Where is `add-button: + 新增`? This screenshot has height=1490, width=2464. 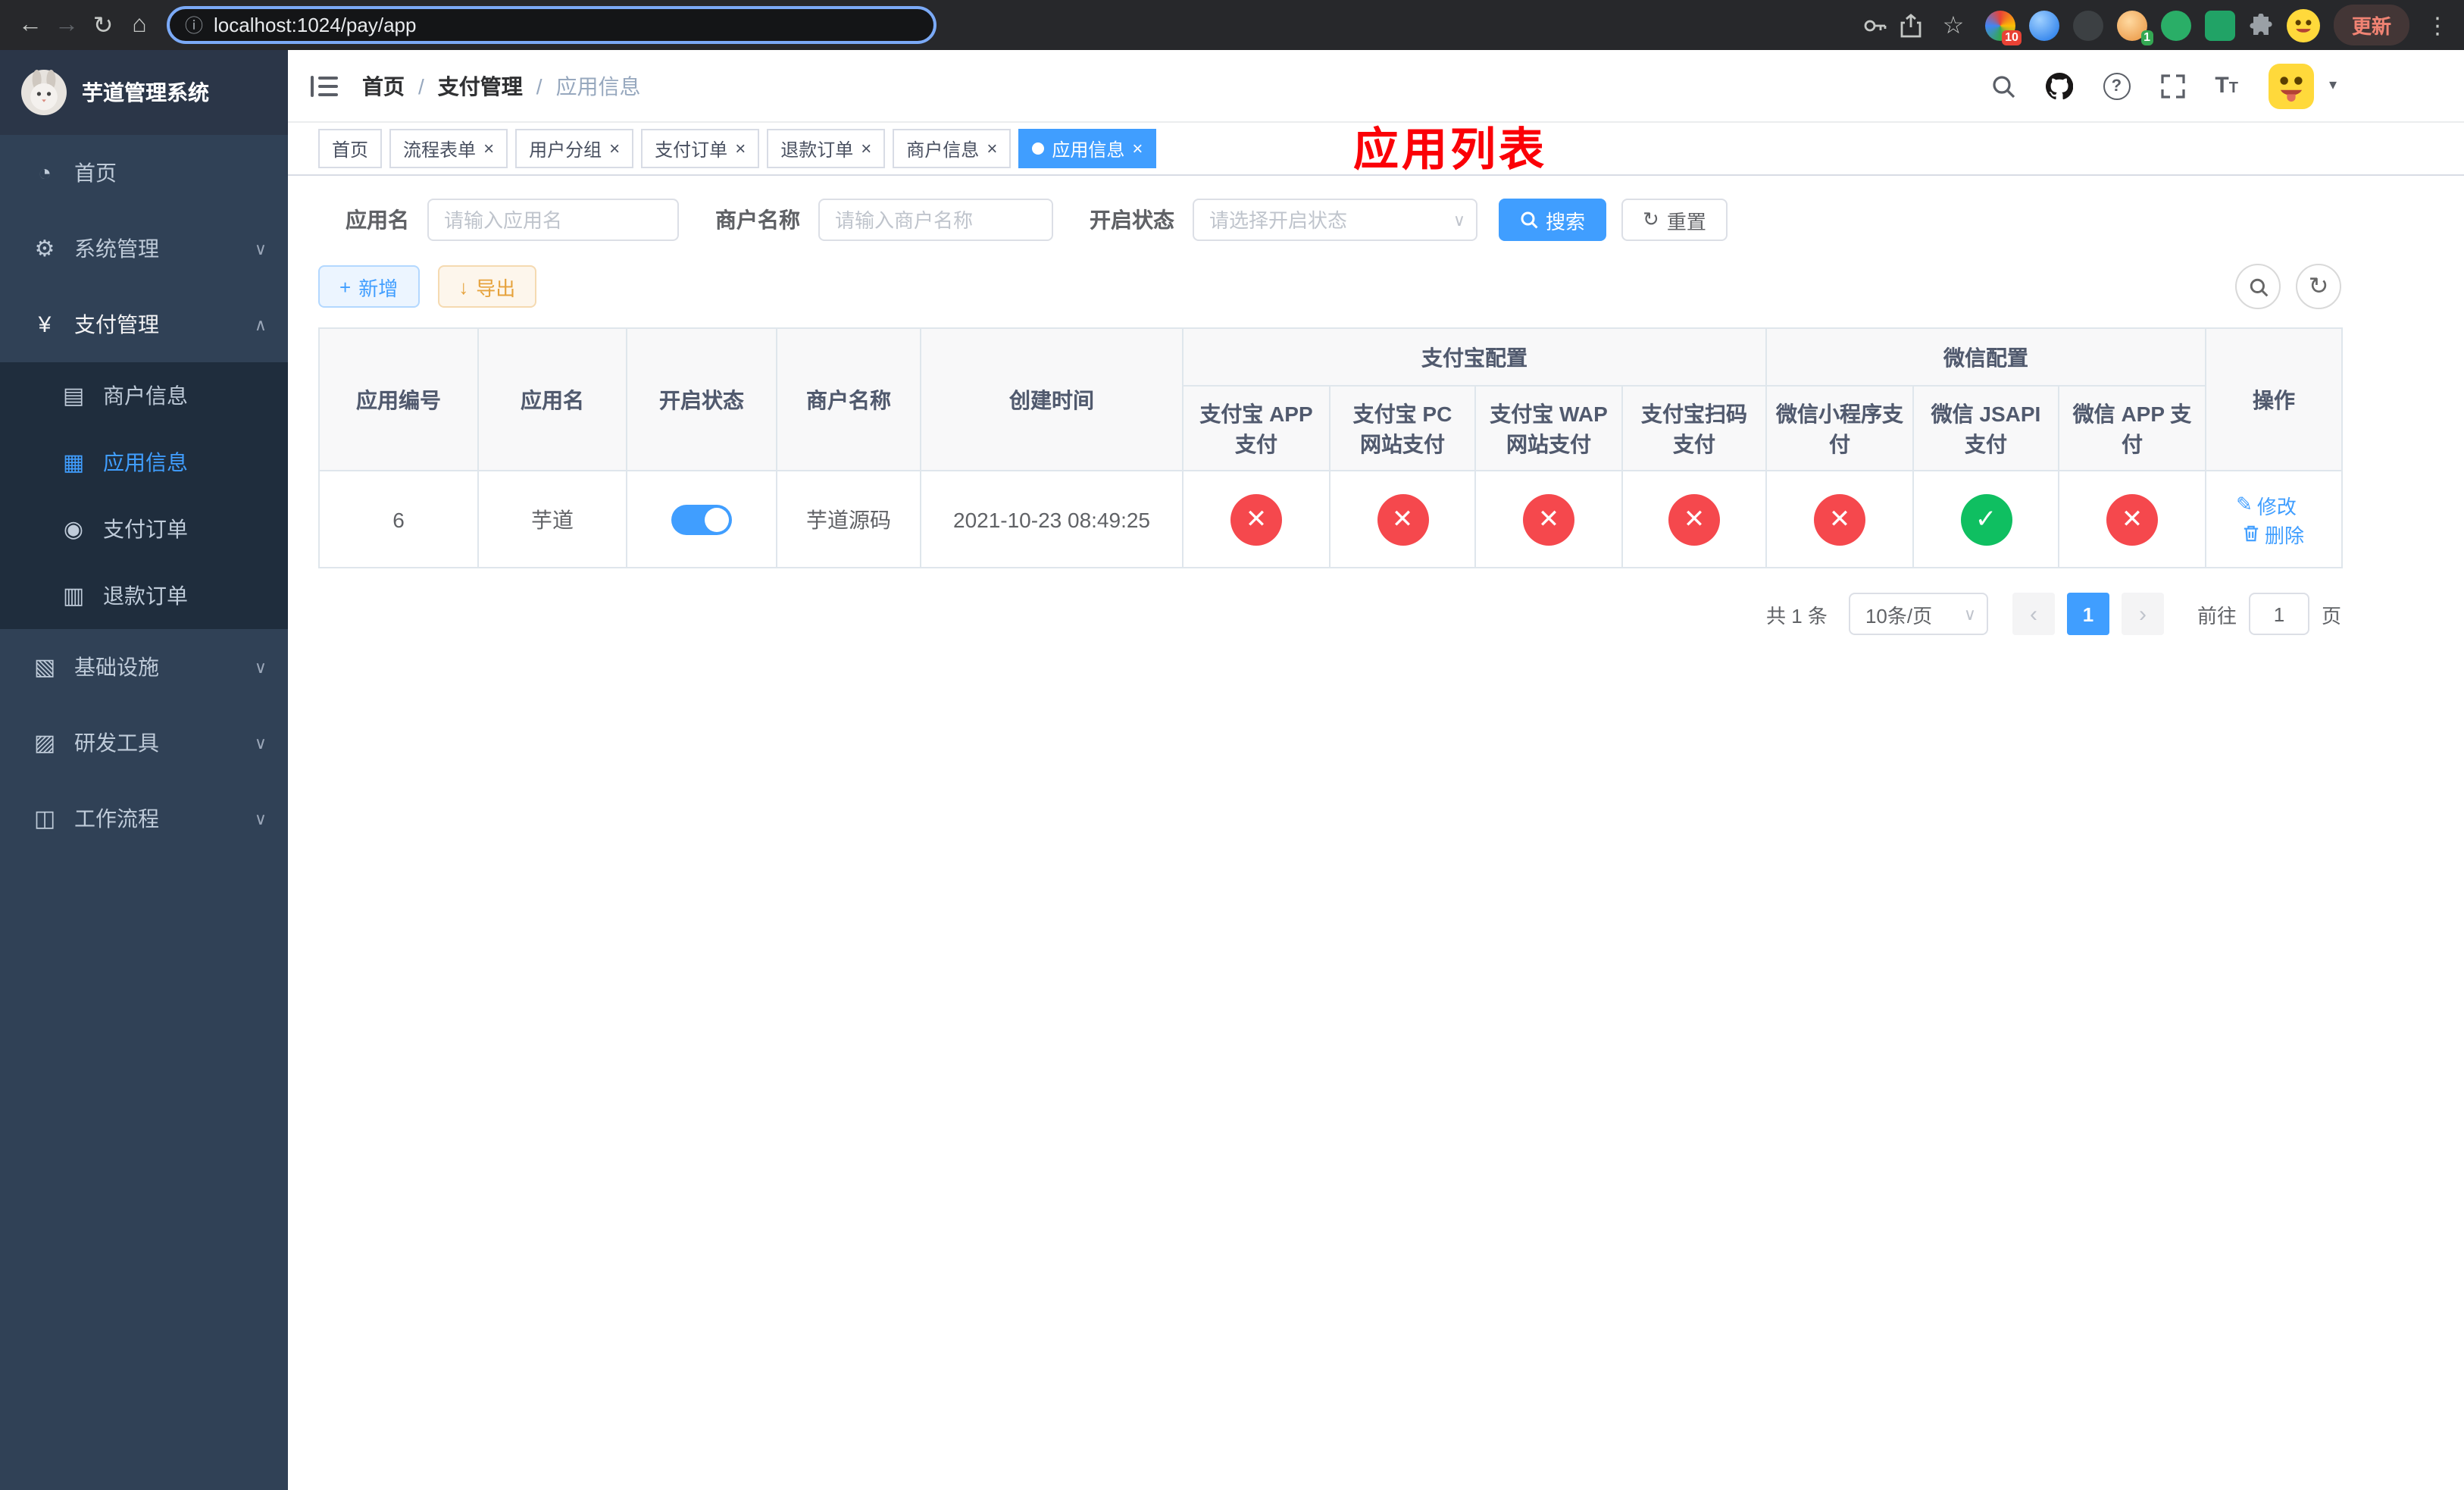
add-button: + 新增 is located at coordinates (369, 287).